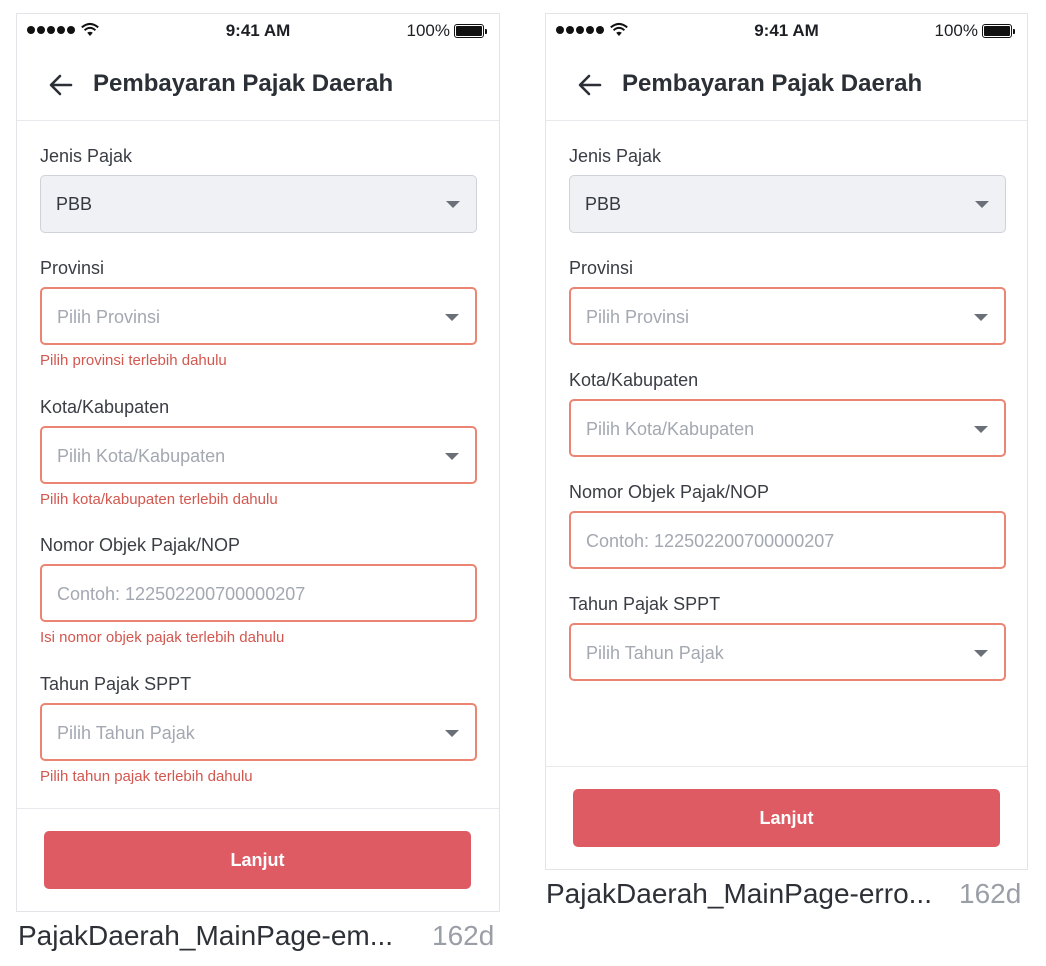 This screenshot has width=1046, height=966. Describe the element at coordinates (159, 499) in the screenshot. I see `kota-kabupaten-error: Pilih kota/kabupaten terlebih dahulu` at that location.